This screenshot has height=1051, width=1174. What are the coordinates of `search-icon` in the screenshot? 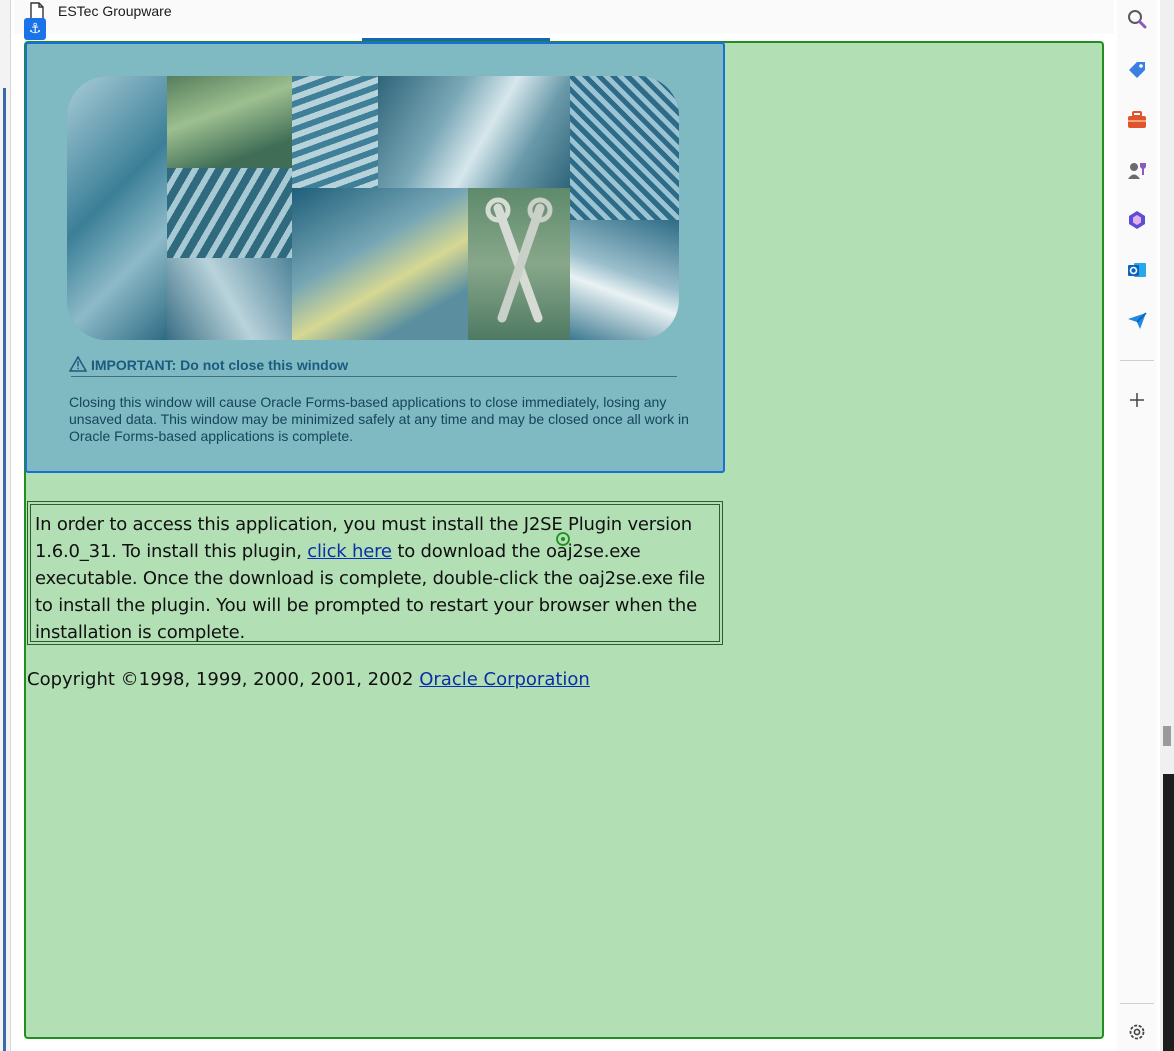 It's located at (1137, 19).